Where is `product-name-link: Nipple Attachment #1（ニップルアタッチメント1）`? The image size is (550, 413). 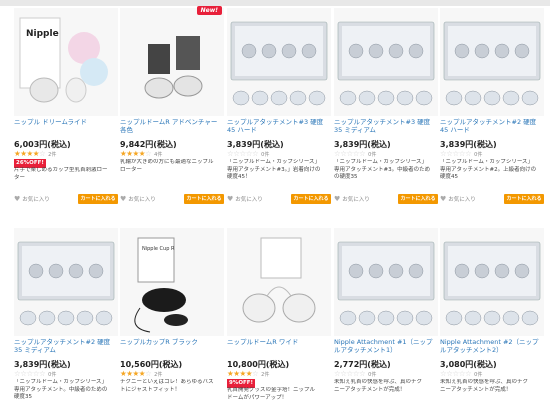
product-name-link: Nipple Attachment #1（ニップルアタッチメント1） is located at coordinates (386, 349).